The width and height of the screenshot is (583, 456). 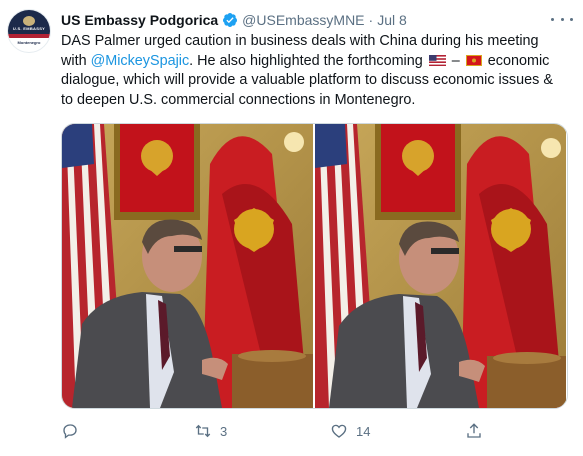 I want to click on like-icon, so click(x=339, y=431).